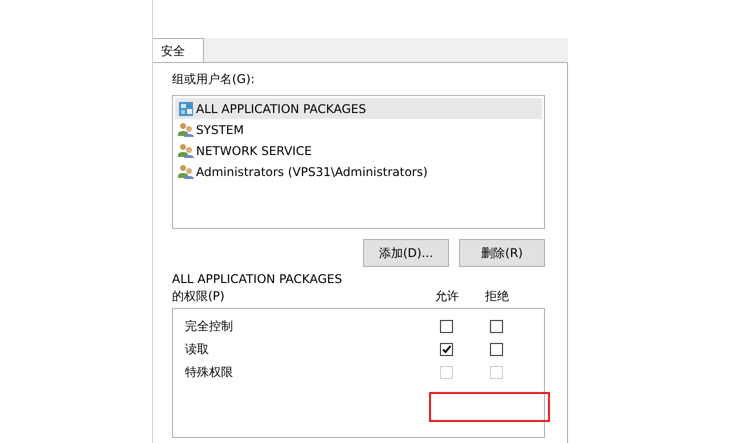 The width and height of the screenshot is (743, 443). I want to click on permission-name: 完全控制, so click(209, 326).